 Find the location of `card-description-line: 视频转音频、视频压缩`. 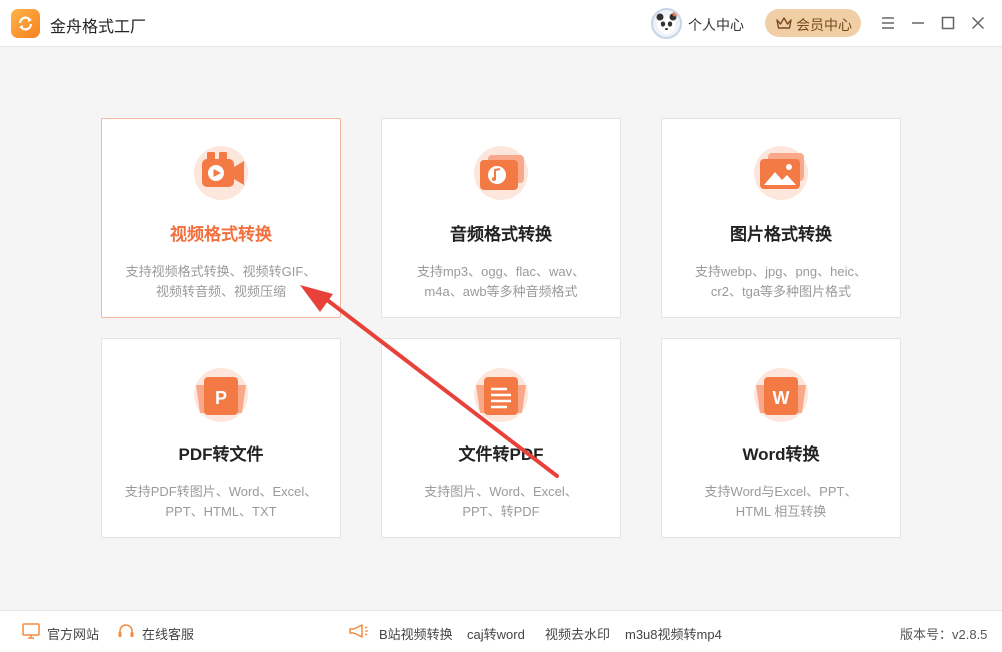

card-description-line: 视频转音频、视频压缩 is located at coordinates (220, 291).